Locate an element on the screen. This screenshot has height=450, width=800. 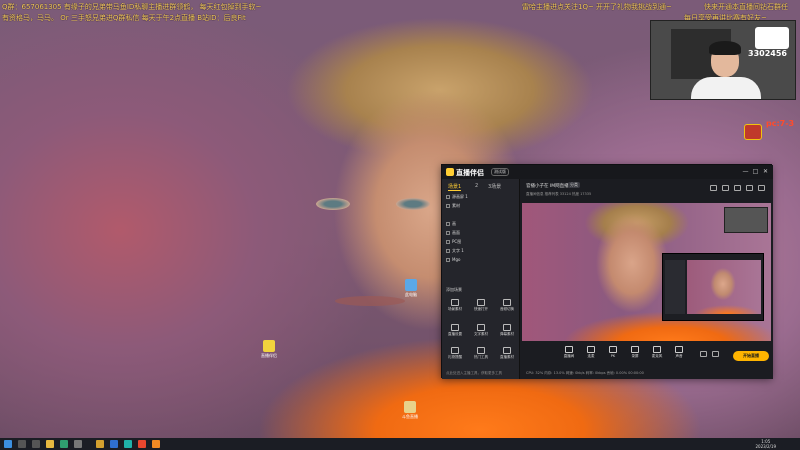
start-menu-icon is located at coordinates (8, 444).